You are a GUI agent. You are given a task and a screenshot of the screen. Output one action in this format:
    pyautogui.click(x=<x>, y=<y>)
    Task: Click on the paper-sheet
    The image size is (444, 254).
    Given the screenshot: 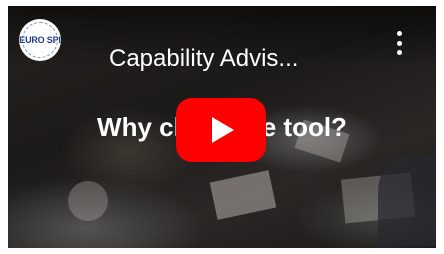 What is the action you would take?
    pyautogui.click(x=243, y=195)
    